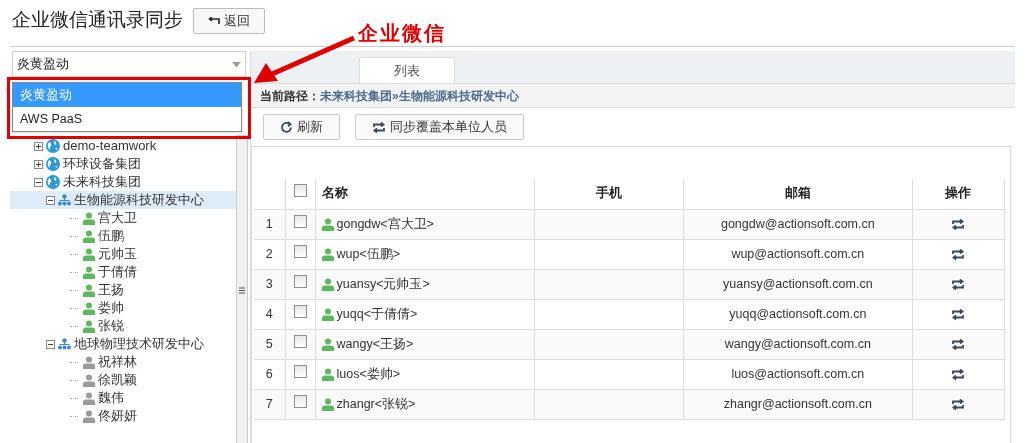  What do you see at coordinates (117, 380) in the screenshot?
I see `tree-item: 徐凯颖` at bounding box center [117, 380].